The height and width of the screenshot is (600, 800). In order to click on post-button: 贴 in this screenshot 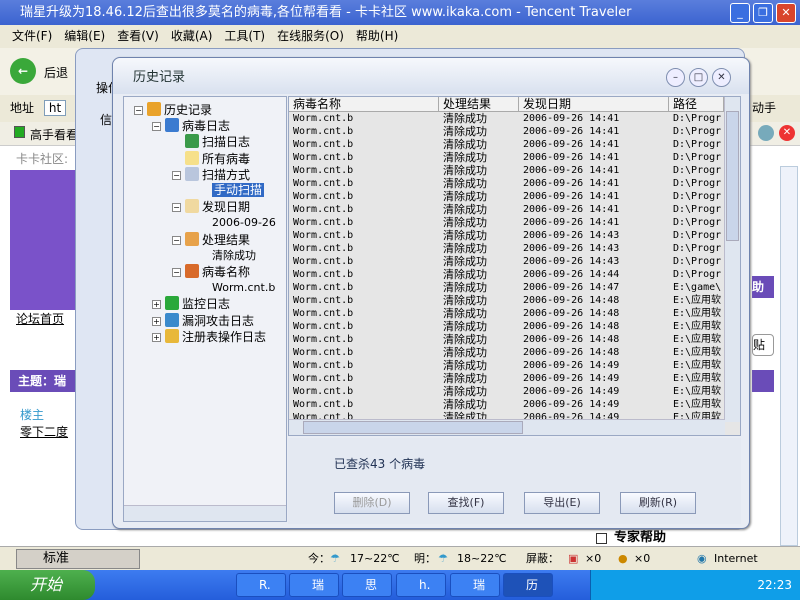, I will do `click(763, 345)`.